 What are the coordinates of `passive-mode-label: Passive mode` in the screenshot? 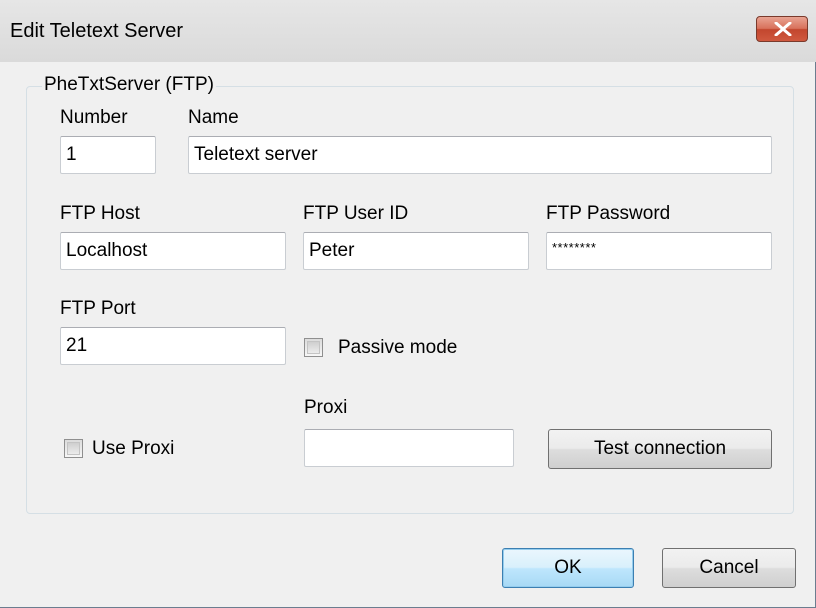 It's located at (397, 348).